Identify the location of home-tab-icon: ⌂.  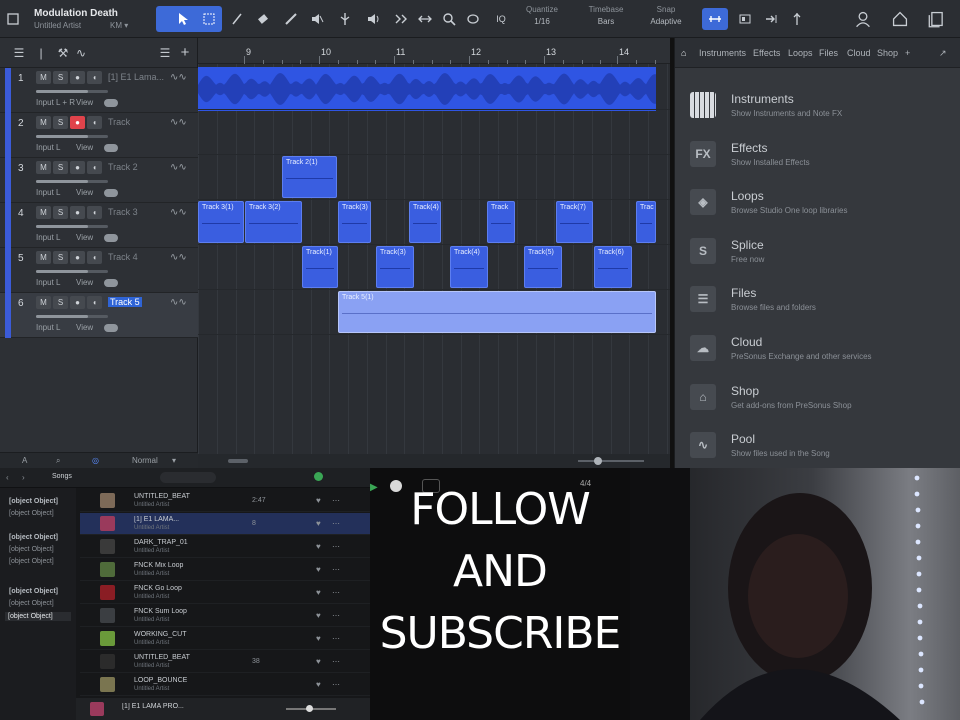
(683, 53).